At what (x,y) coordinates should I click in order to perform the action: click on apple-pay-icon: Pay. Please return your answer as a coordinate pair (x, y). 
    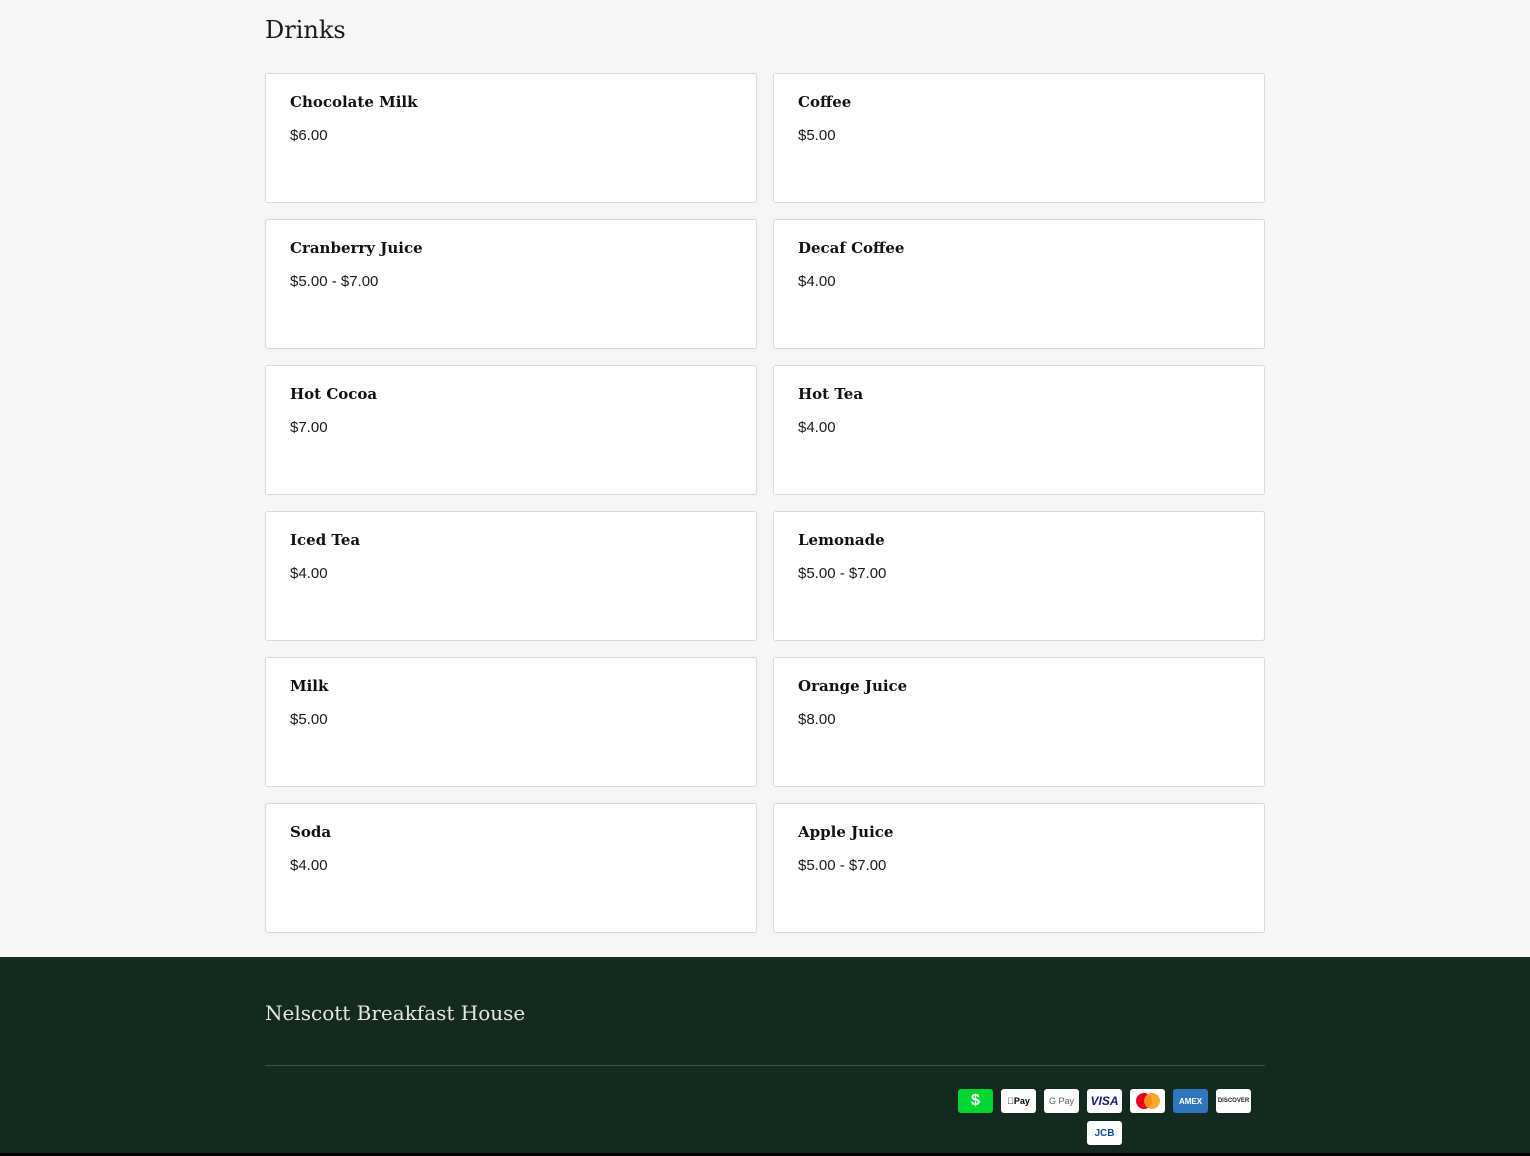
    Looking at the image, I should click on (1018, 1101).